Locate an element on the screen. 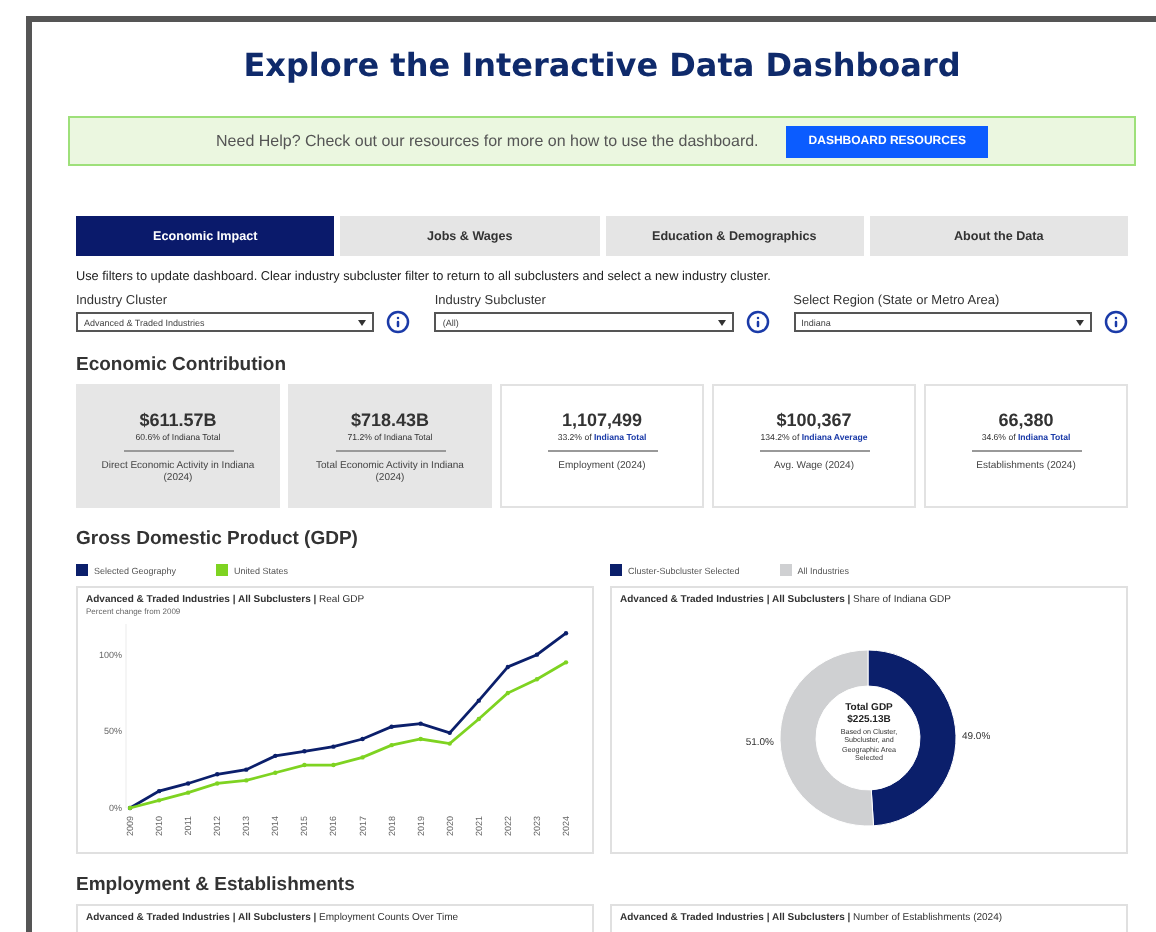 The height and width of the screenshot is (932, 1156). page-title: Explore the Interactive Data Dashboard is located at coordinates (602, 65).